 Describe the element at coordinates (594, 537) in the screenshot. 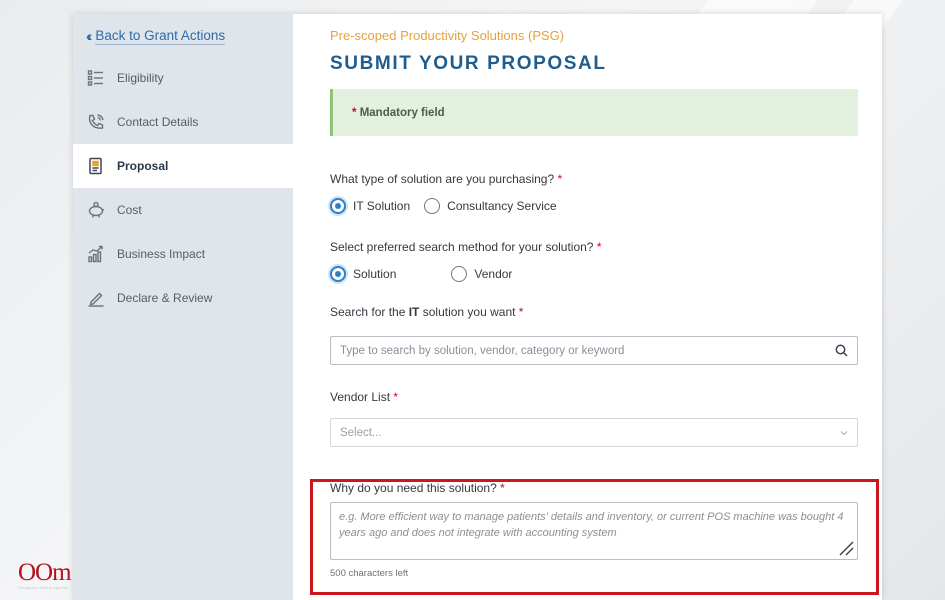

I see `highlight-annotation-box` at that location.